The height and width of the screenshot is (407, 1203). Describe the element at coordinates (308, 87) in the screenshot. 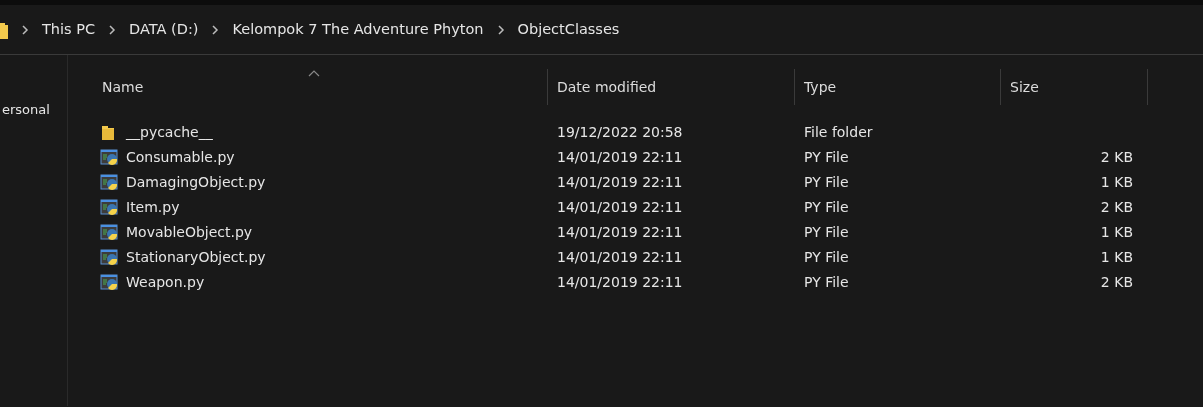

I see `column-header: Name` at that location.